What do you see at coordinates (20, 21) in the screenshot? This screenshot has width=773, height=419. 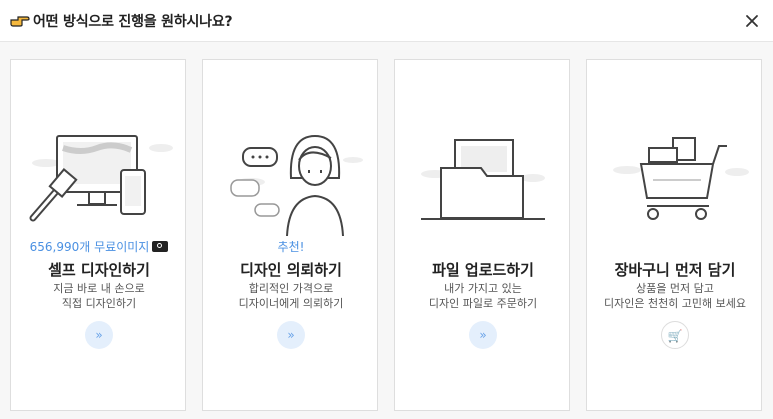 I see `pointing-hand-icon` at bounding box center [20, 21].